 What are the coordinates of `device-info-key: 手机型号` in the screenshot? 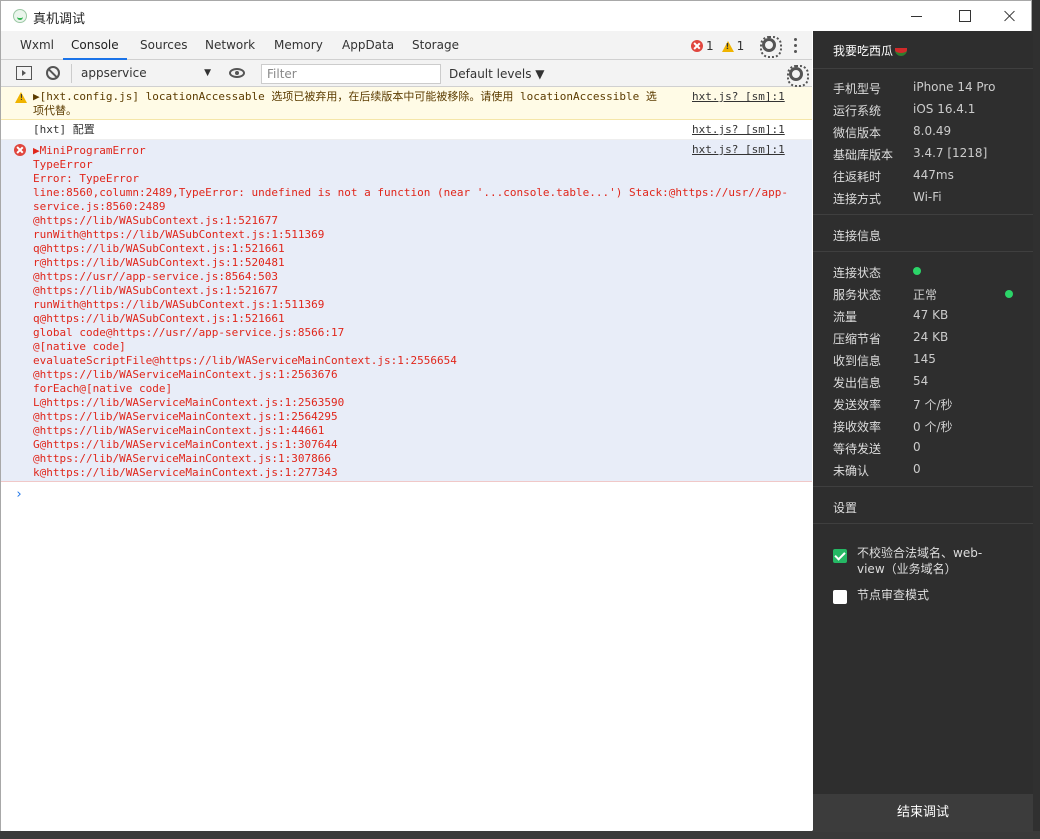 It's located at (857, 89).